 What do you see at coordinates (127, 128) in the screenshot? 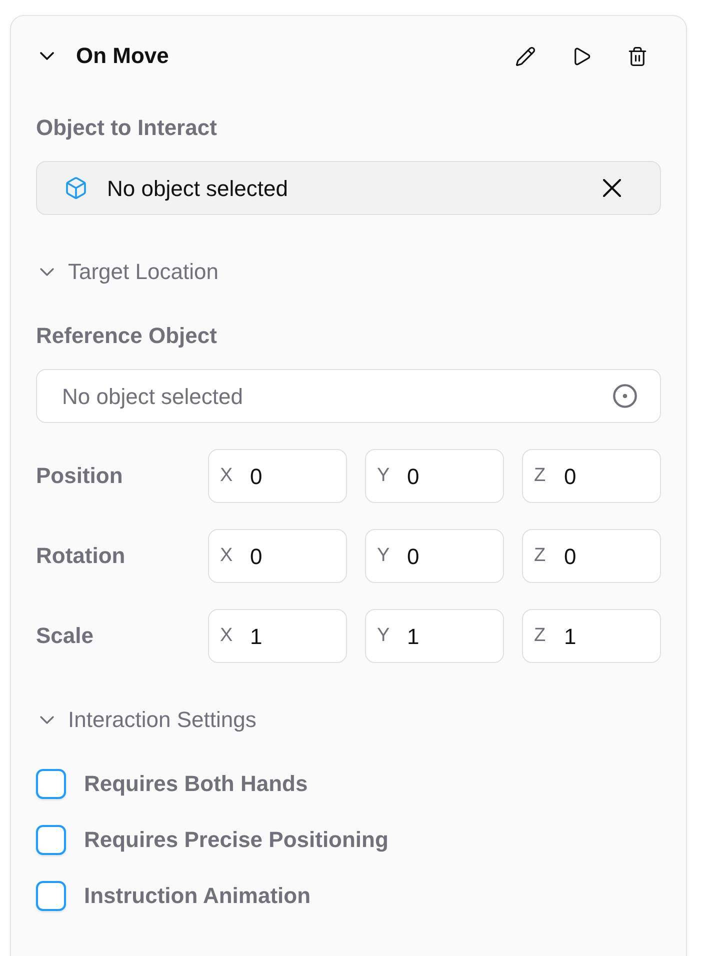
I see `field-label: Object to Interact` at bounding box center [127, 128].